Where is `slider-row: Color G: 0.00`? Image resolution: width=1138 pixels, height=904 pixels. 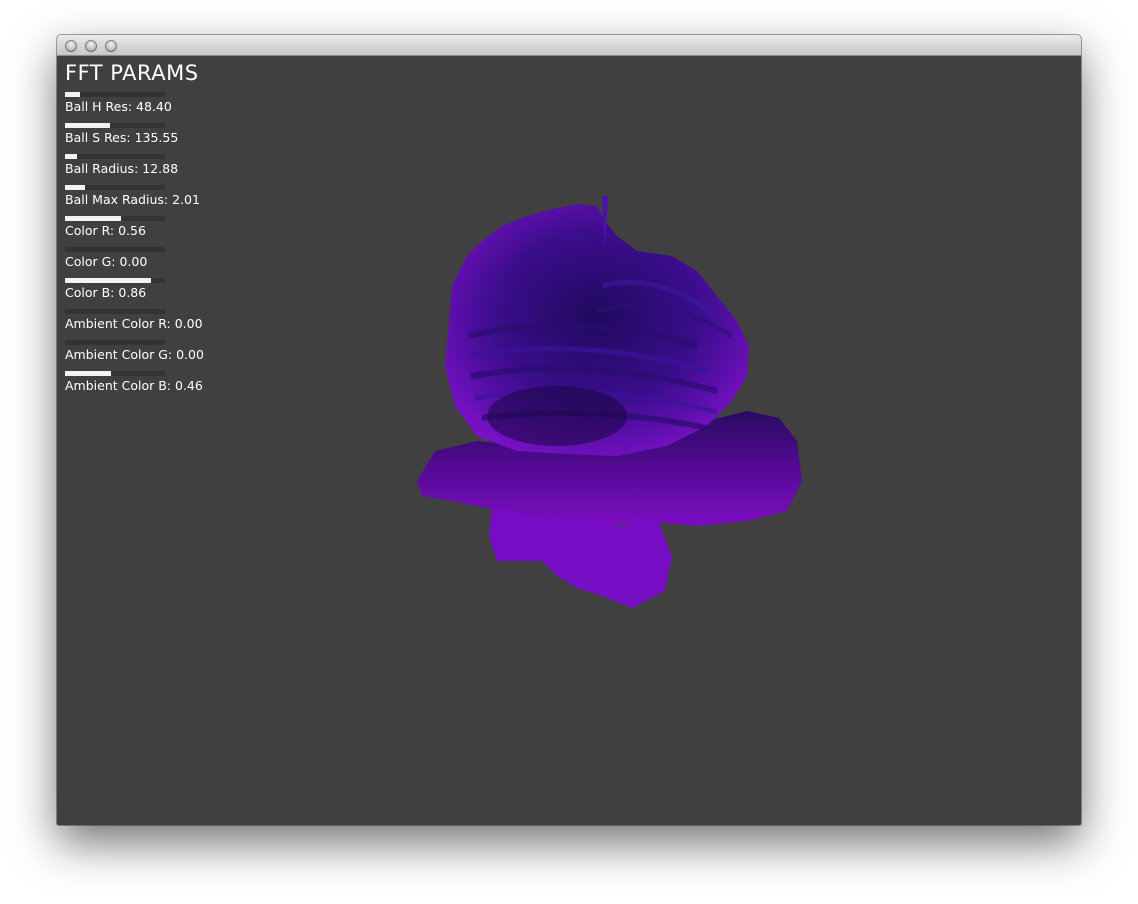
slider-row: Color G: 0.00 is located at coordinates (165, 262).